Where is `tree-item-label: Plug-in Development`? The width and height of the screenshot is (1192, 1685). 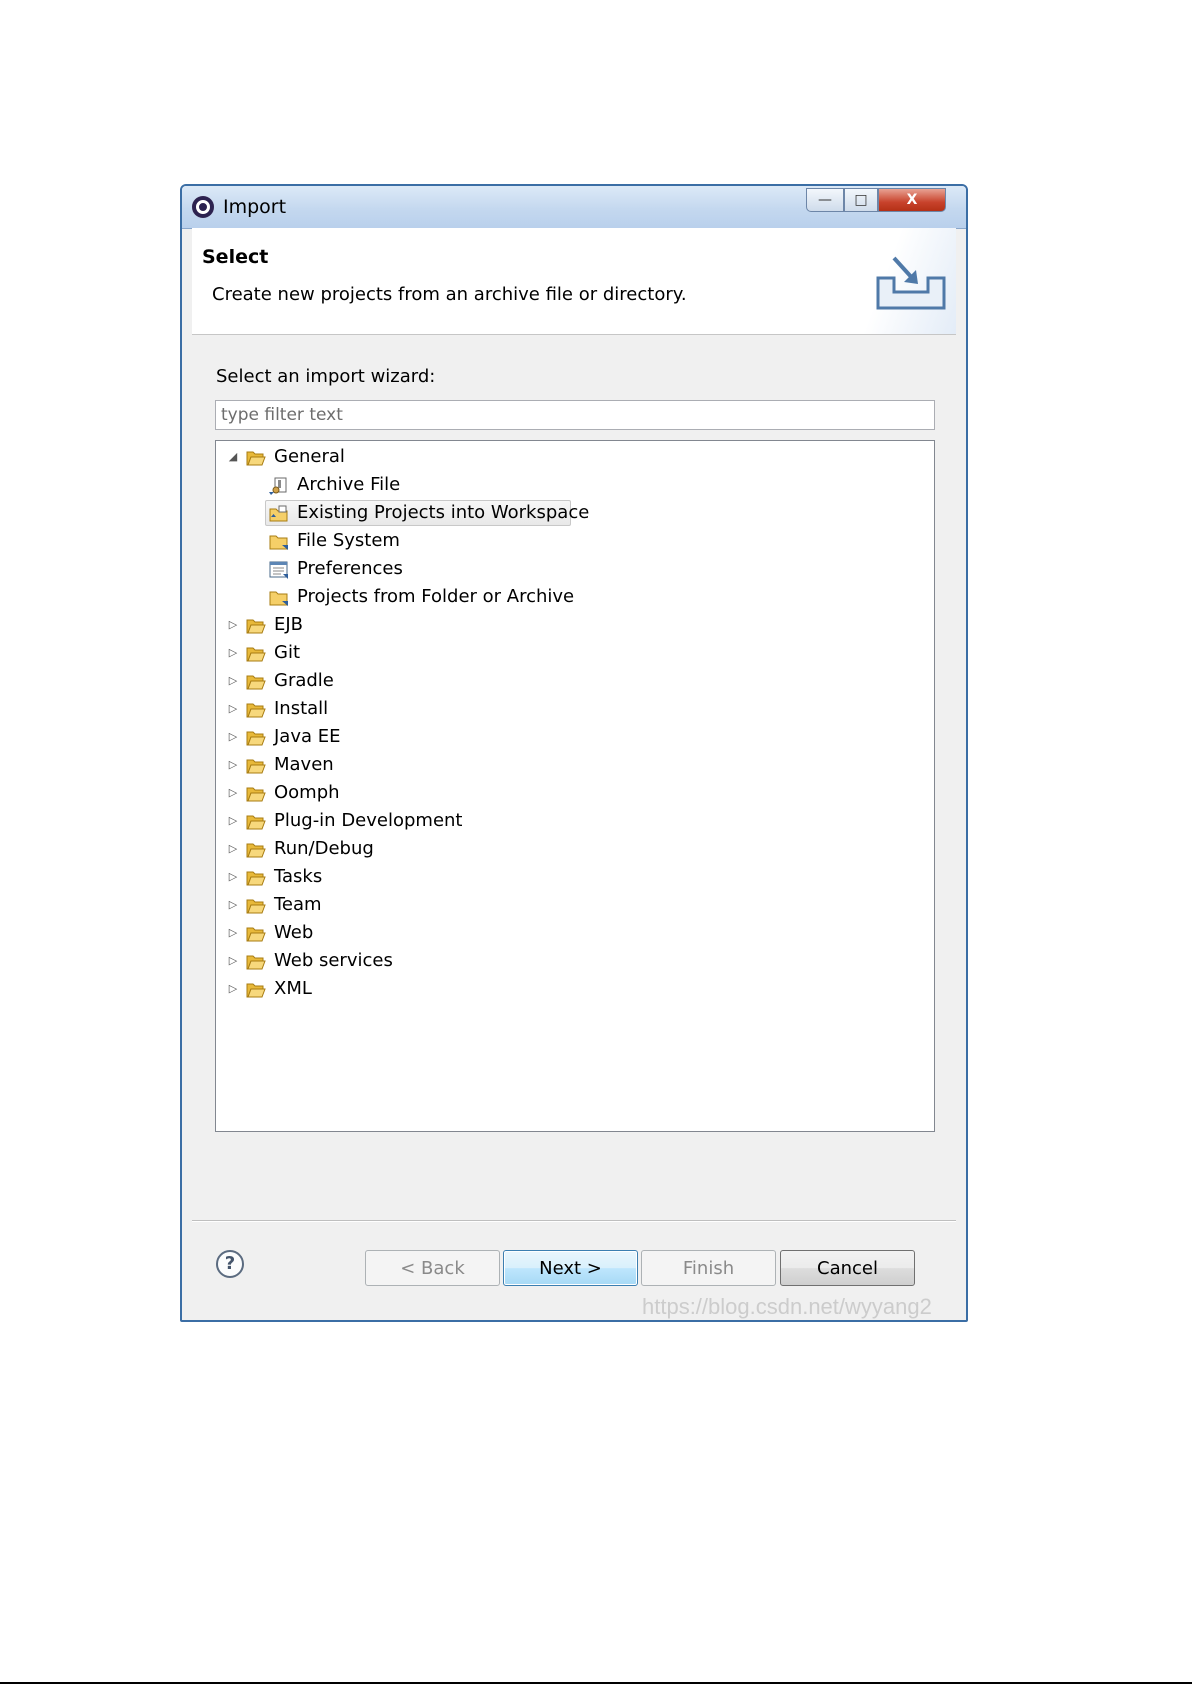
tree-item-label: Plug-in Development is located at coordinates (368, 820).